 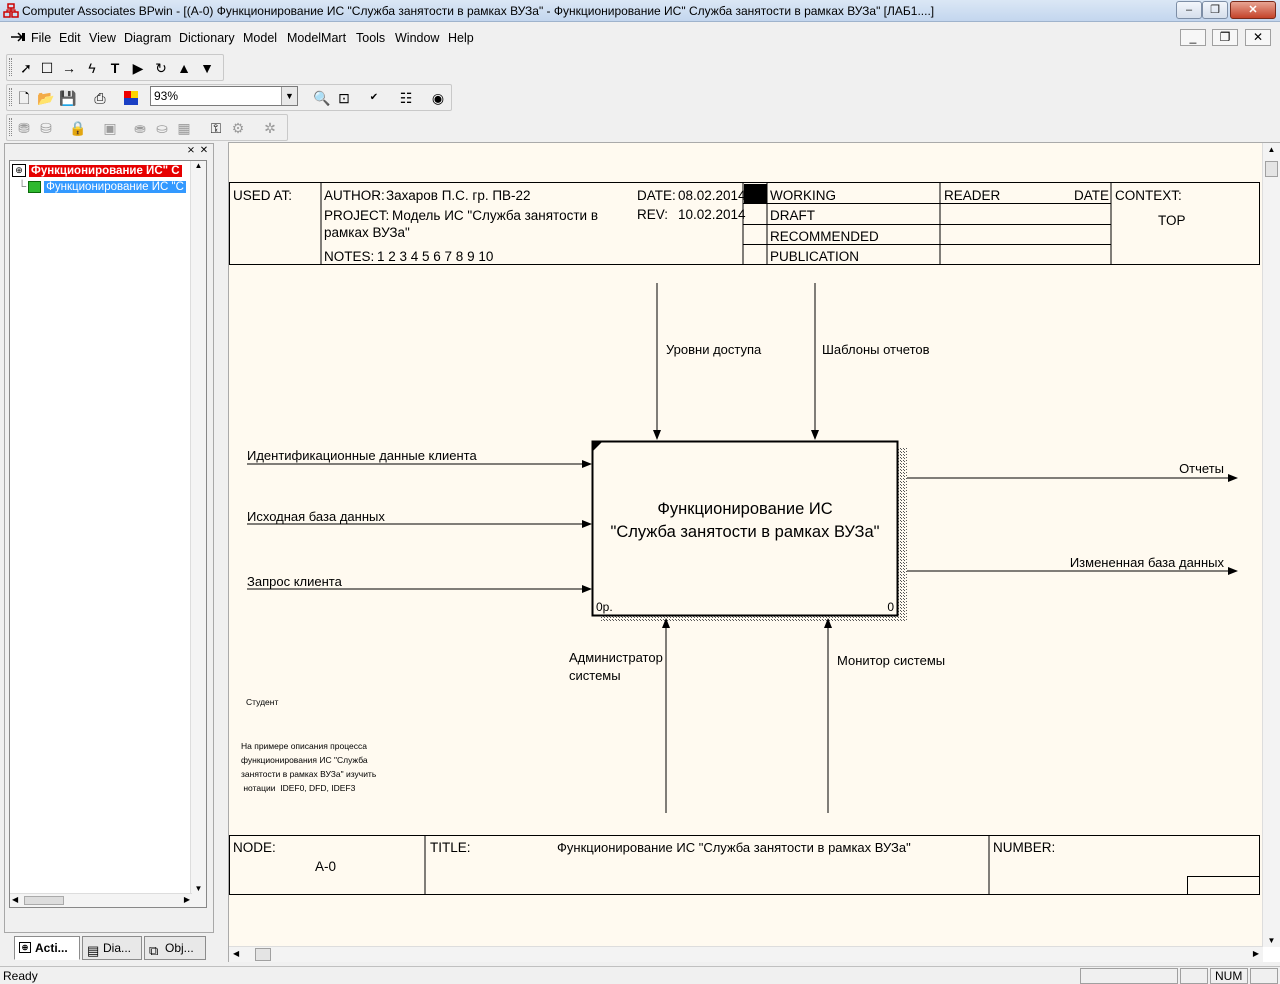 I want to click on mechanism-label-admin-line1: Администратор, so click(x=616, y=657).